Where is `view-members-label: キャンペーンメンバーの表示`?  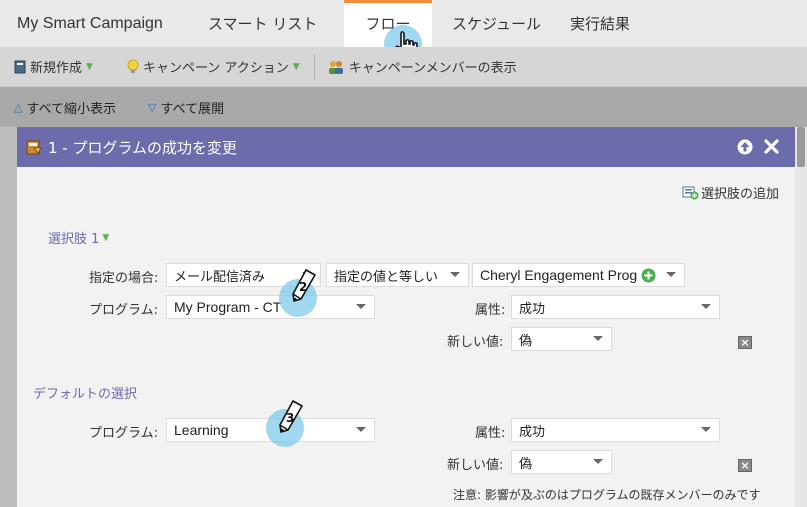
view-members-label: キャンペーンメンバーの表示 is located at coordinates (432, 68).